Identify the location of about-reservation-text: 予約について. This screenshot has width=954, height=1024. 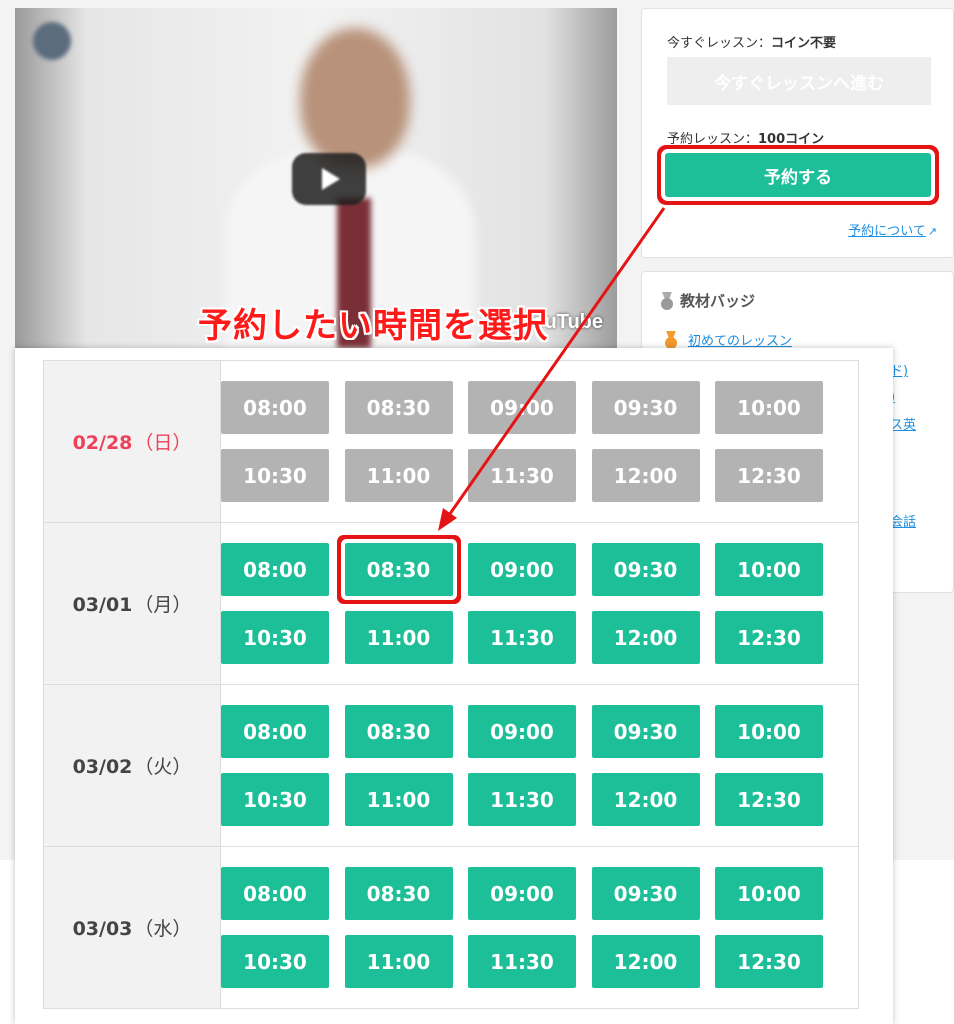
(887, 231).